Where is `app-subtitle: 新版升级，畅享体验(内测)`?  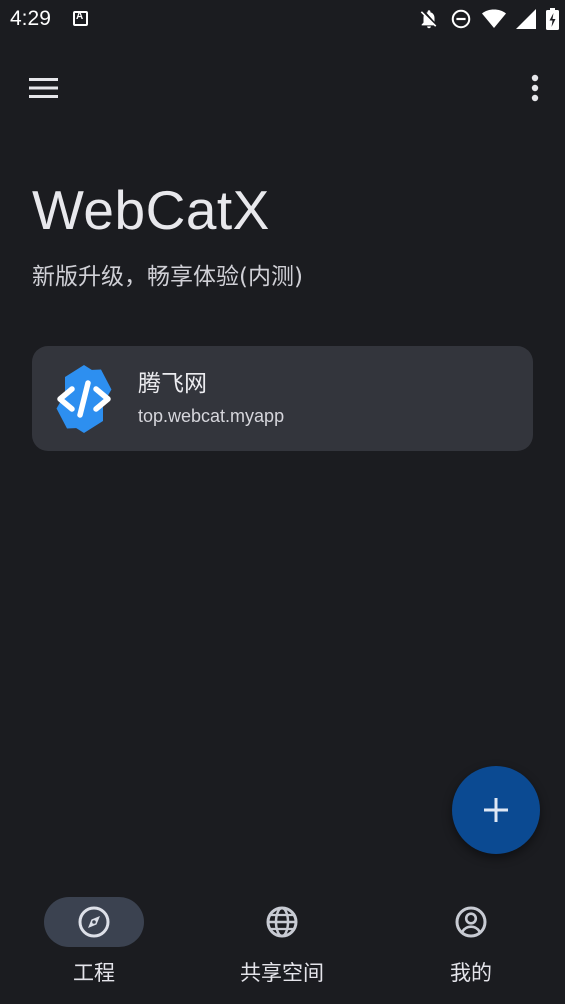 app-subtitle: 新版升级，畅享体验(内测) is located at coordinates (167, 277).